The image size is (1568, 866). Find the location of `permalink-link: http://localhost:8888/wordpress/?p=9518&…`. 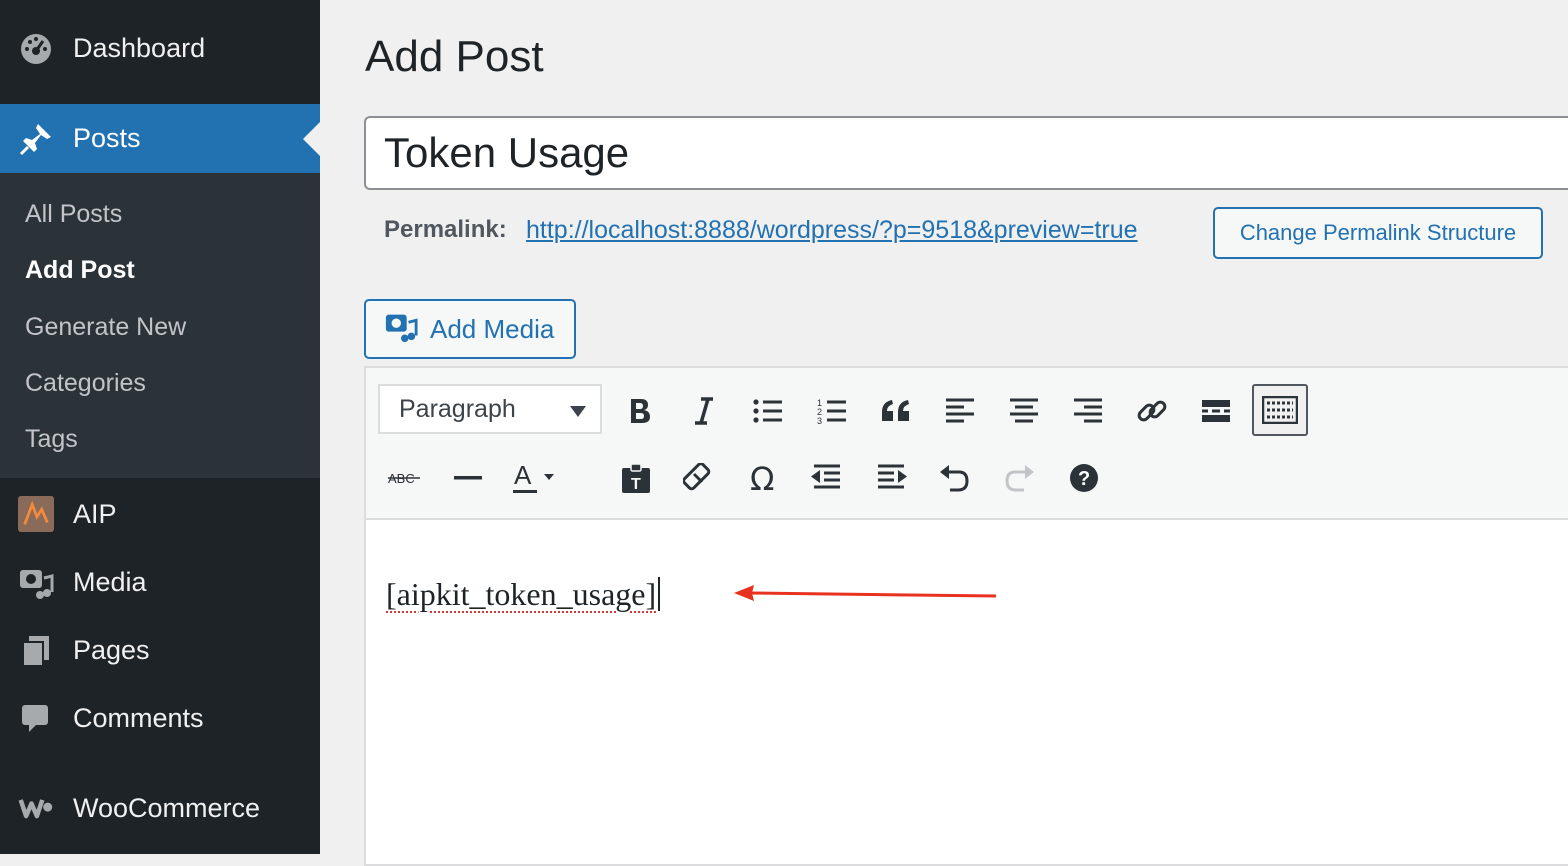

permalink-link: http://localhost:8888/wordpress/?p=9518&… is located at coordinates (832, 230).